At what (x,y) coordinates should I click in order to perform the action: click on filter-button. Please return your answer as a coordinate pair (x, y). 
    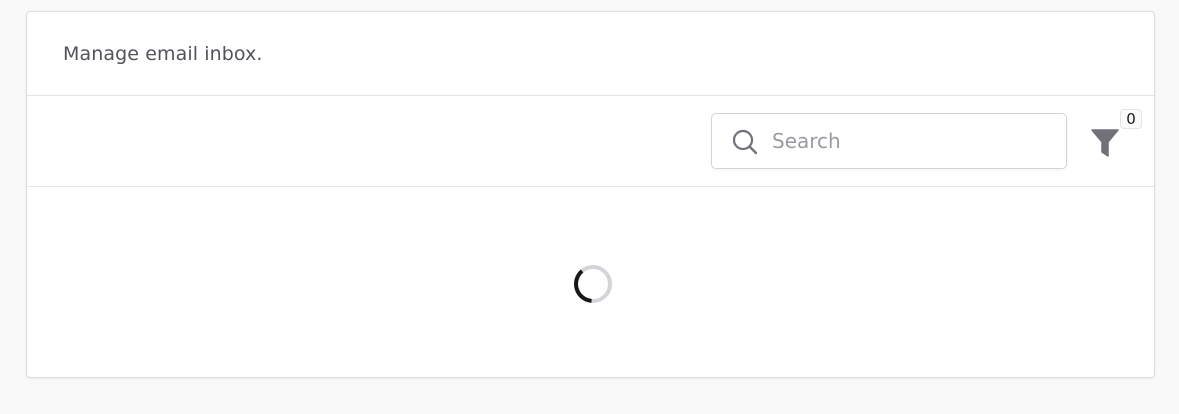
    Looking at the image, I should click on (1105, 143).